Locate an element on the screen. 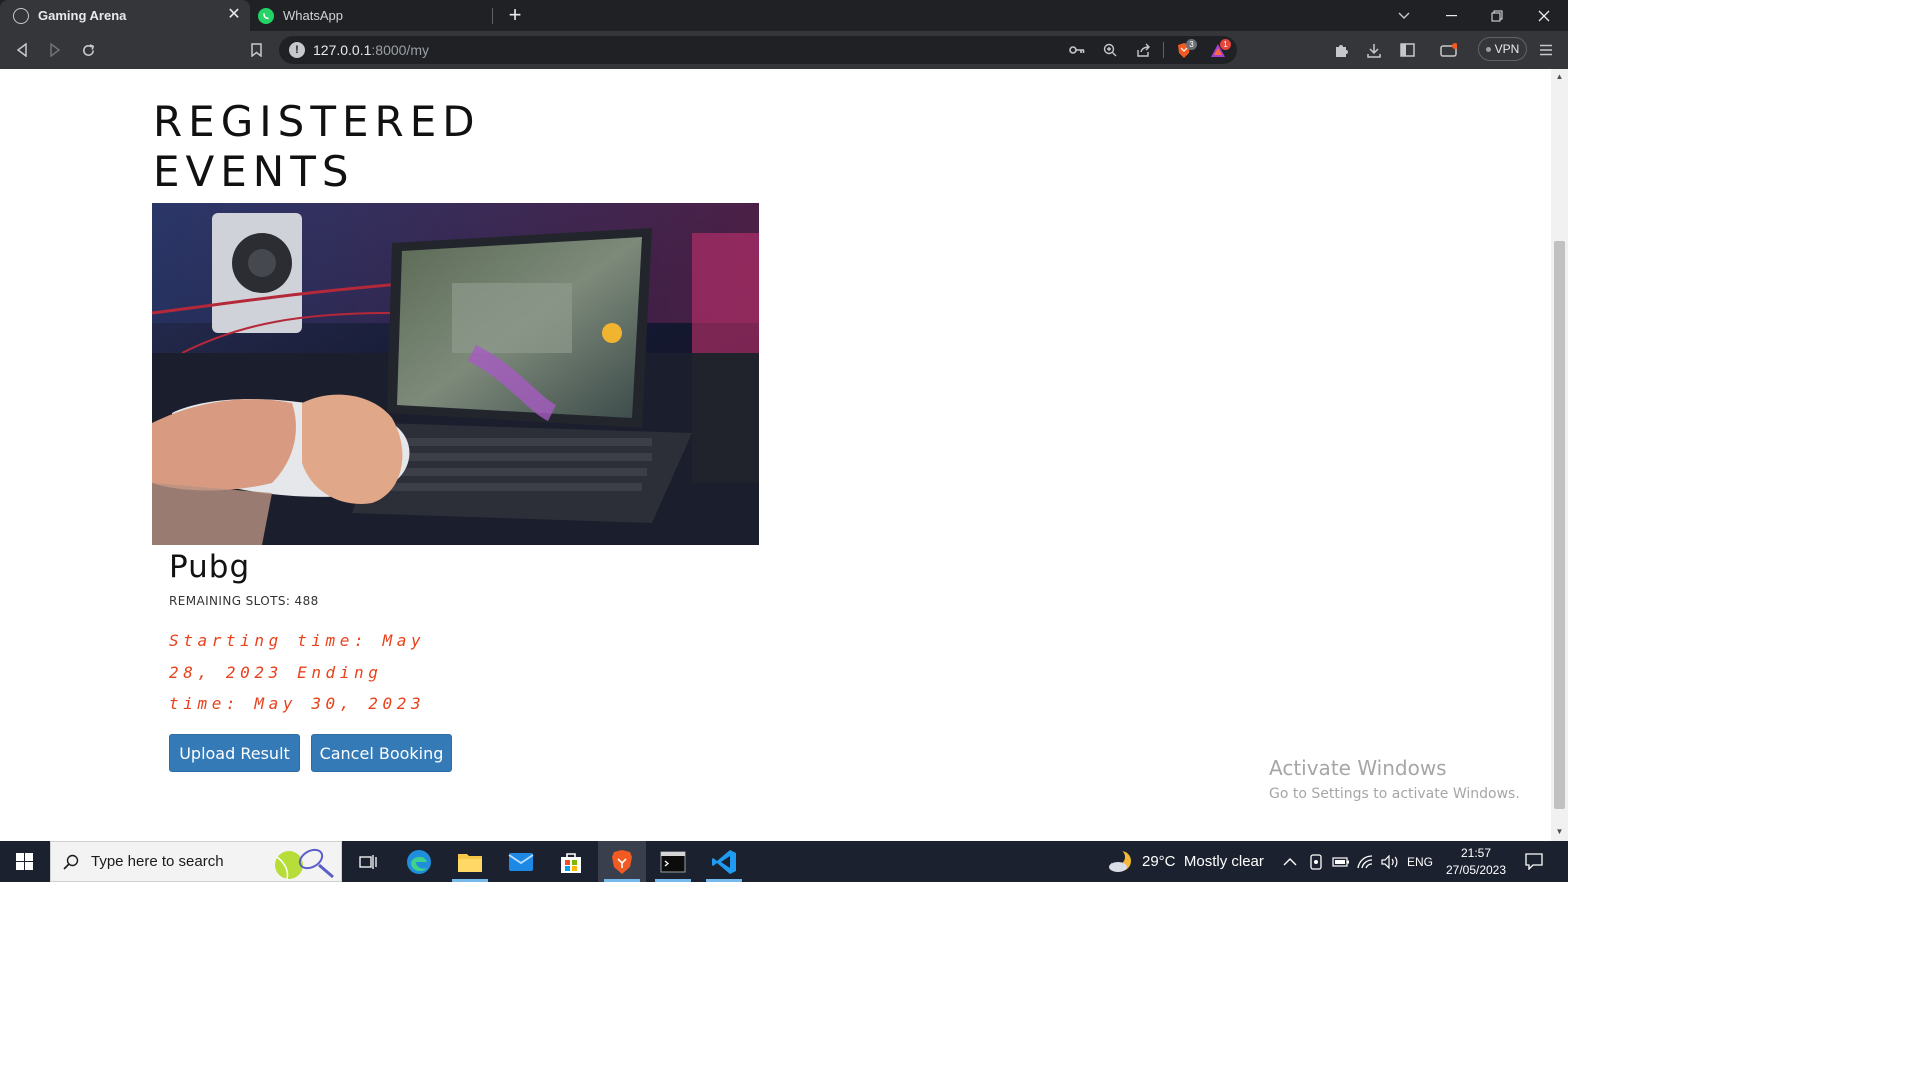 The image size is (1920, 1080). tab-whatsapp: WhatsApp is located at coordinates (371, 15).